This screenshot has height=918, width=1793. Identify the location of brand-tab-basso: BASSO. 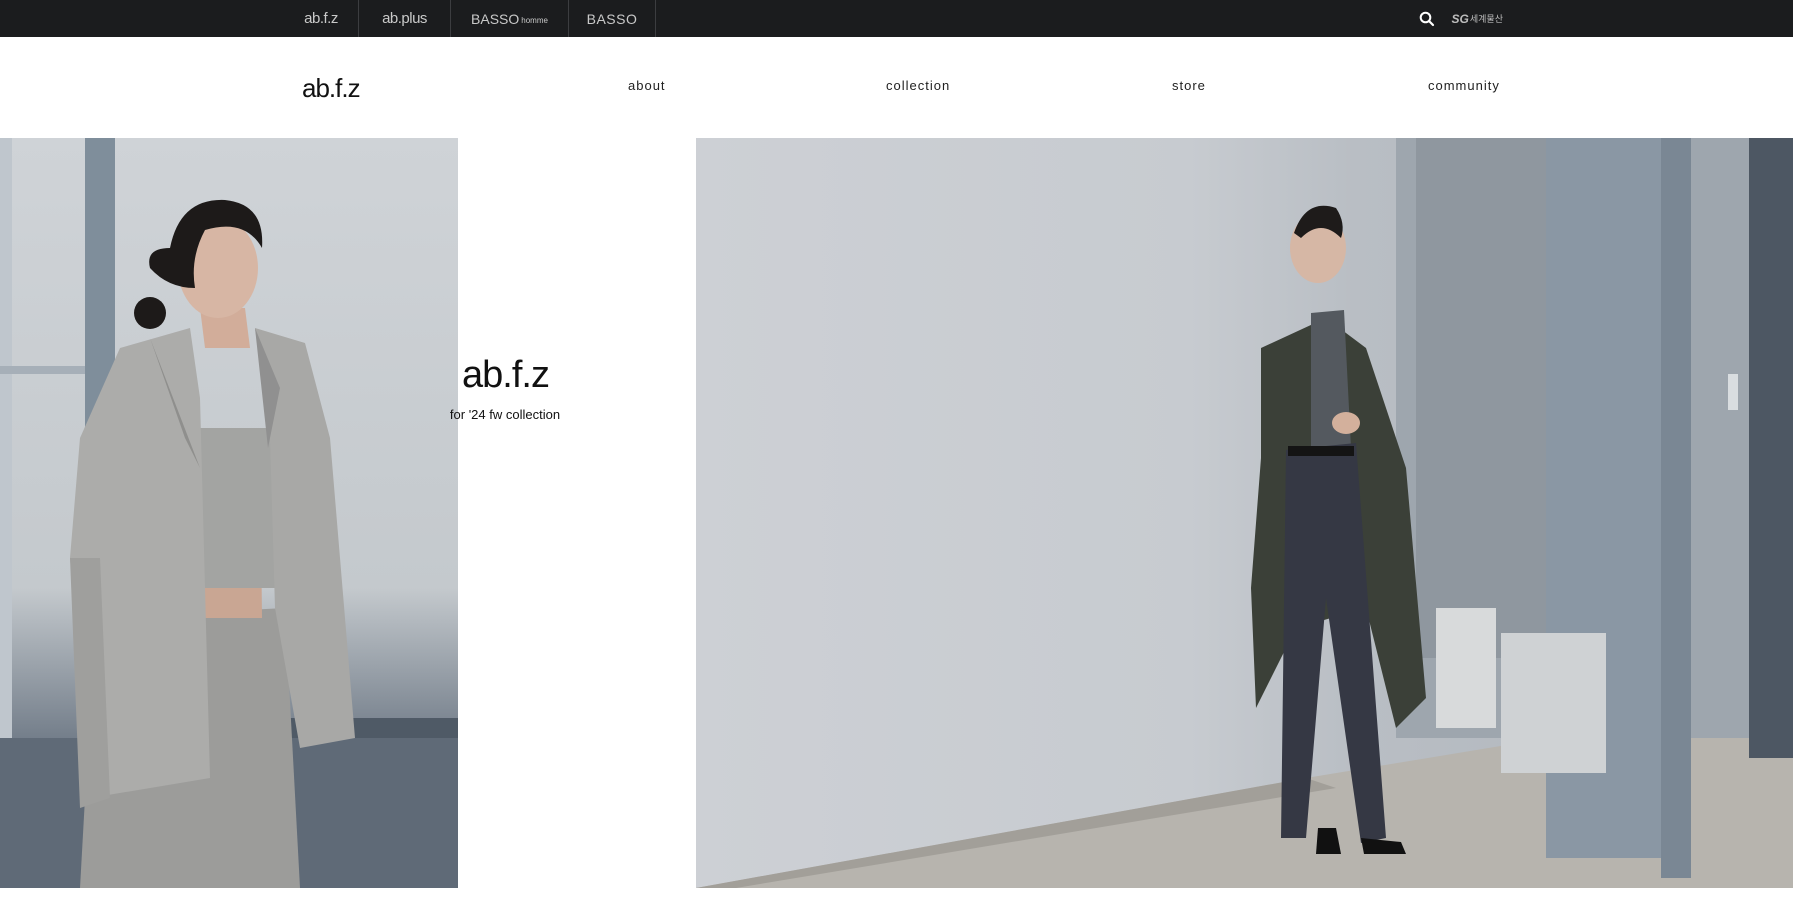
(612, 18).